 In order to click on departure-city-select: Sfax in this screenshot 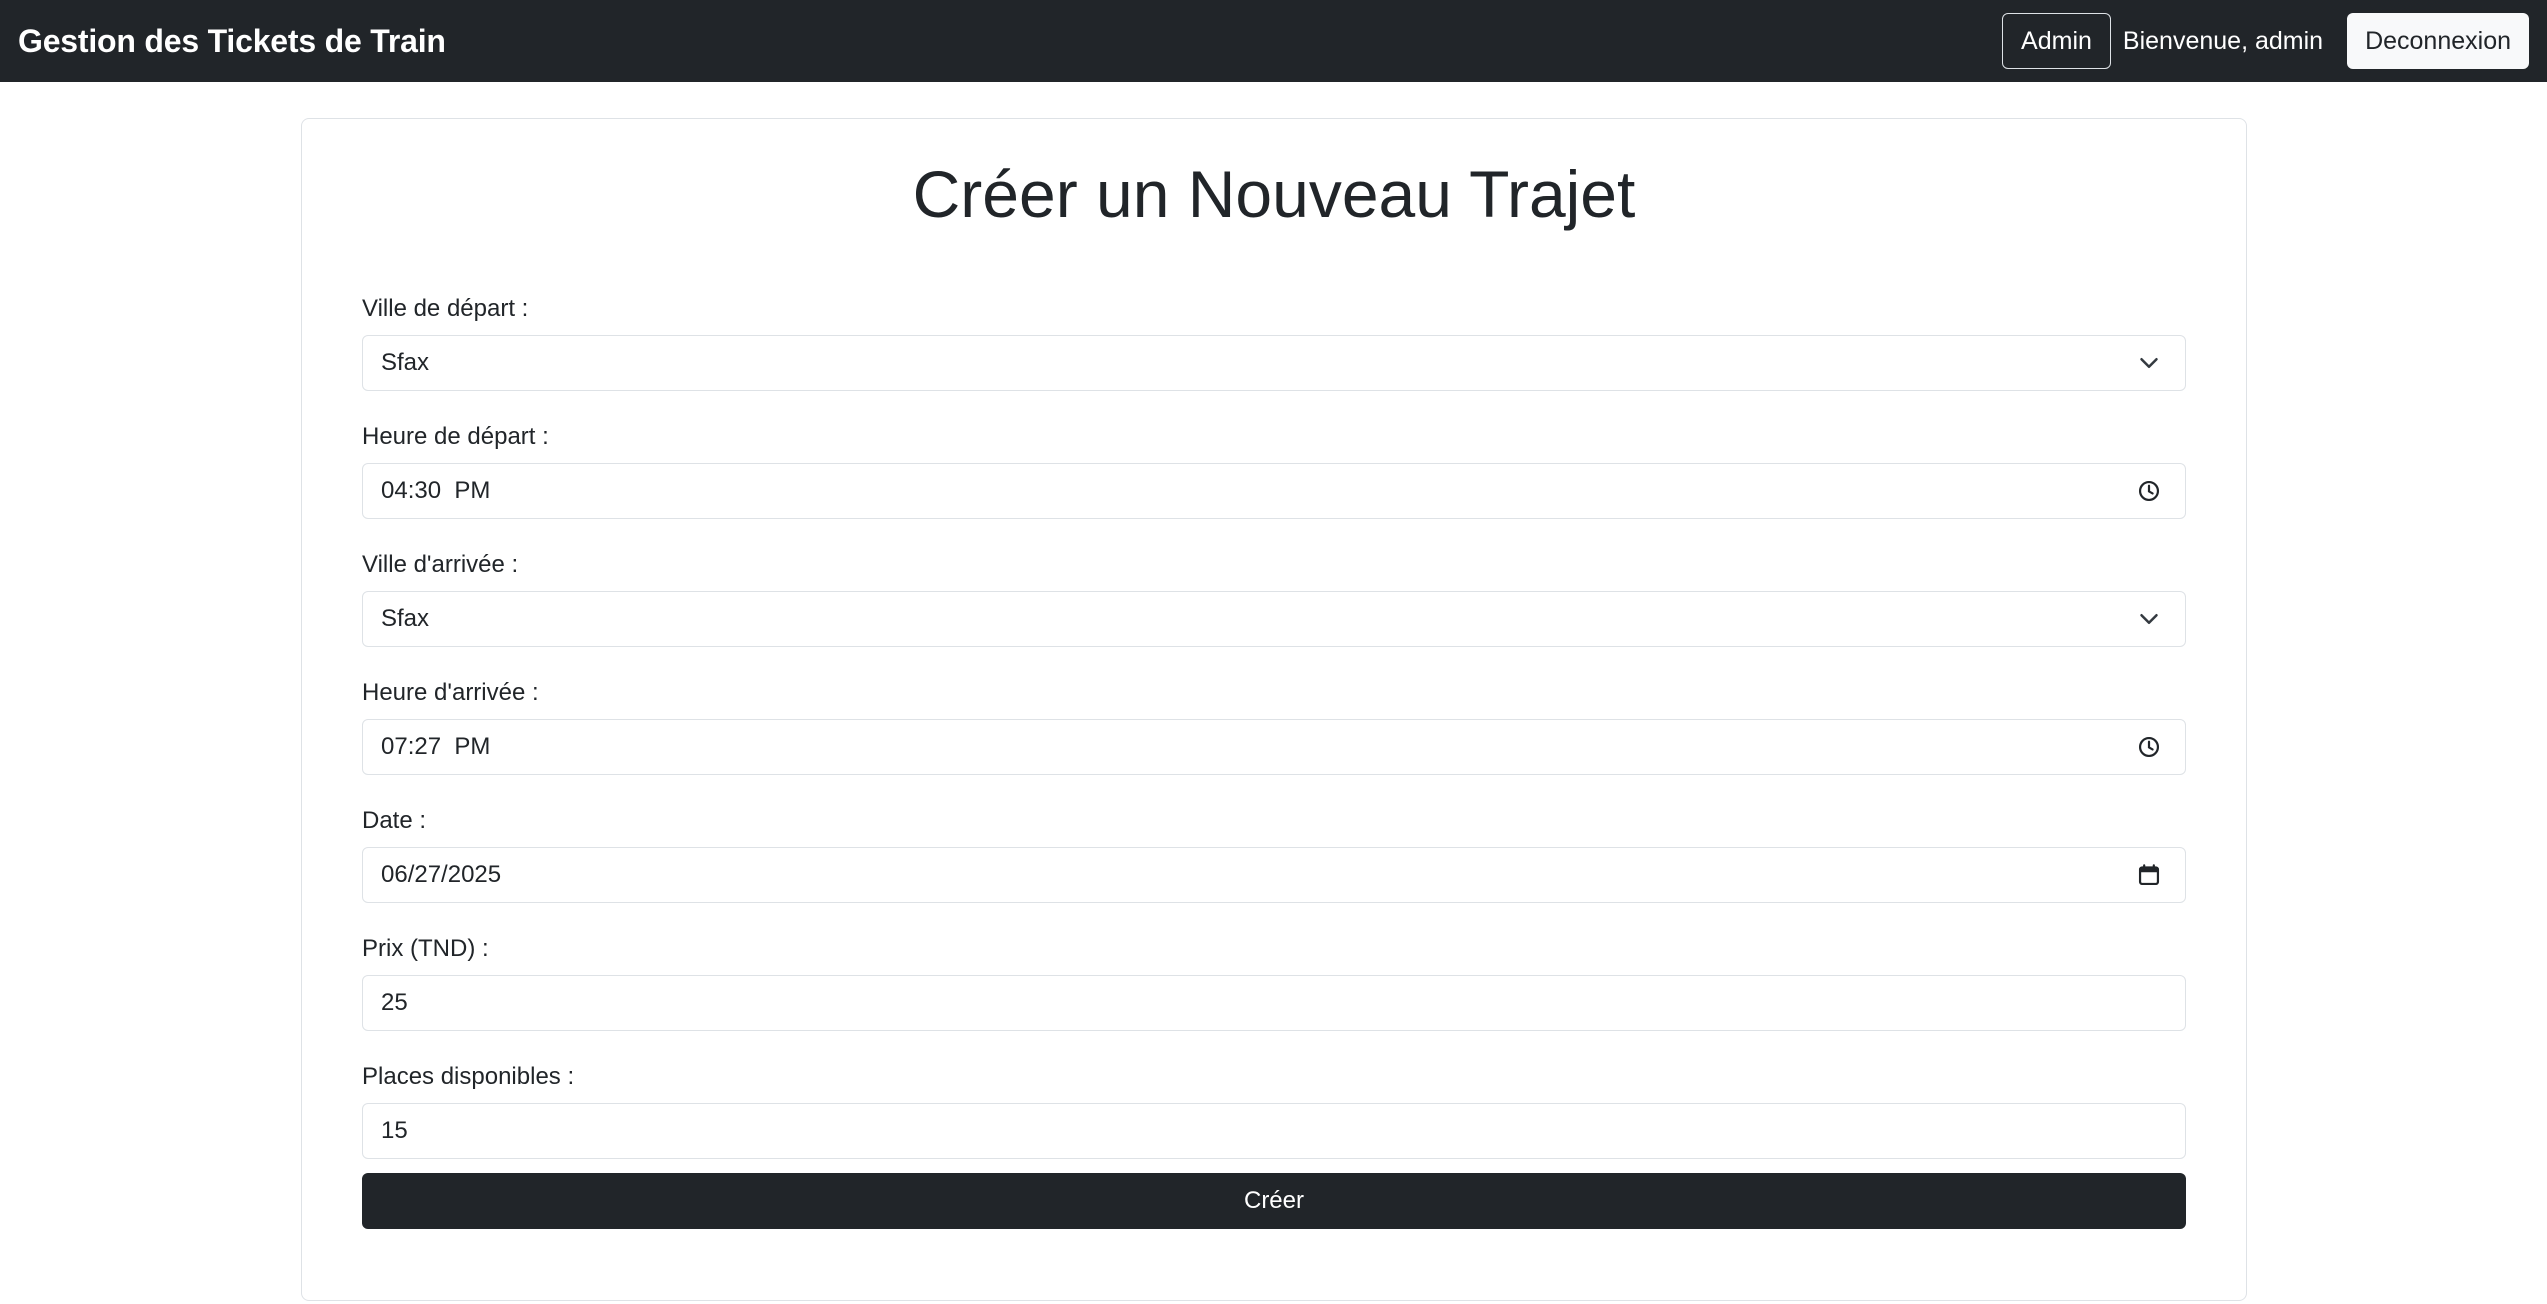, I will do `click(1274, 363)`.